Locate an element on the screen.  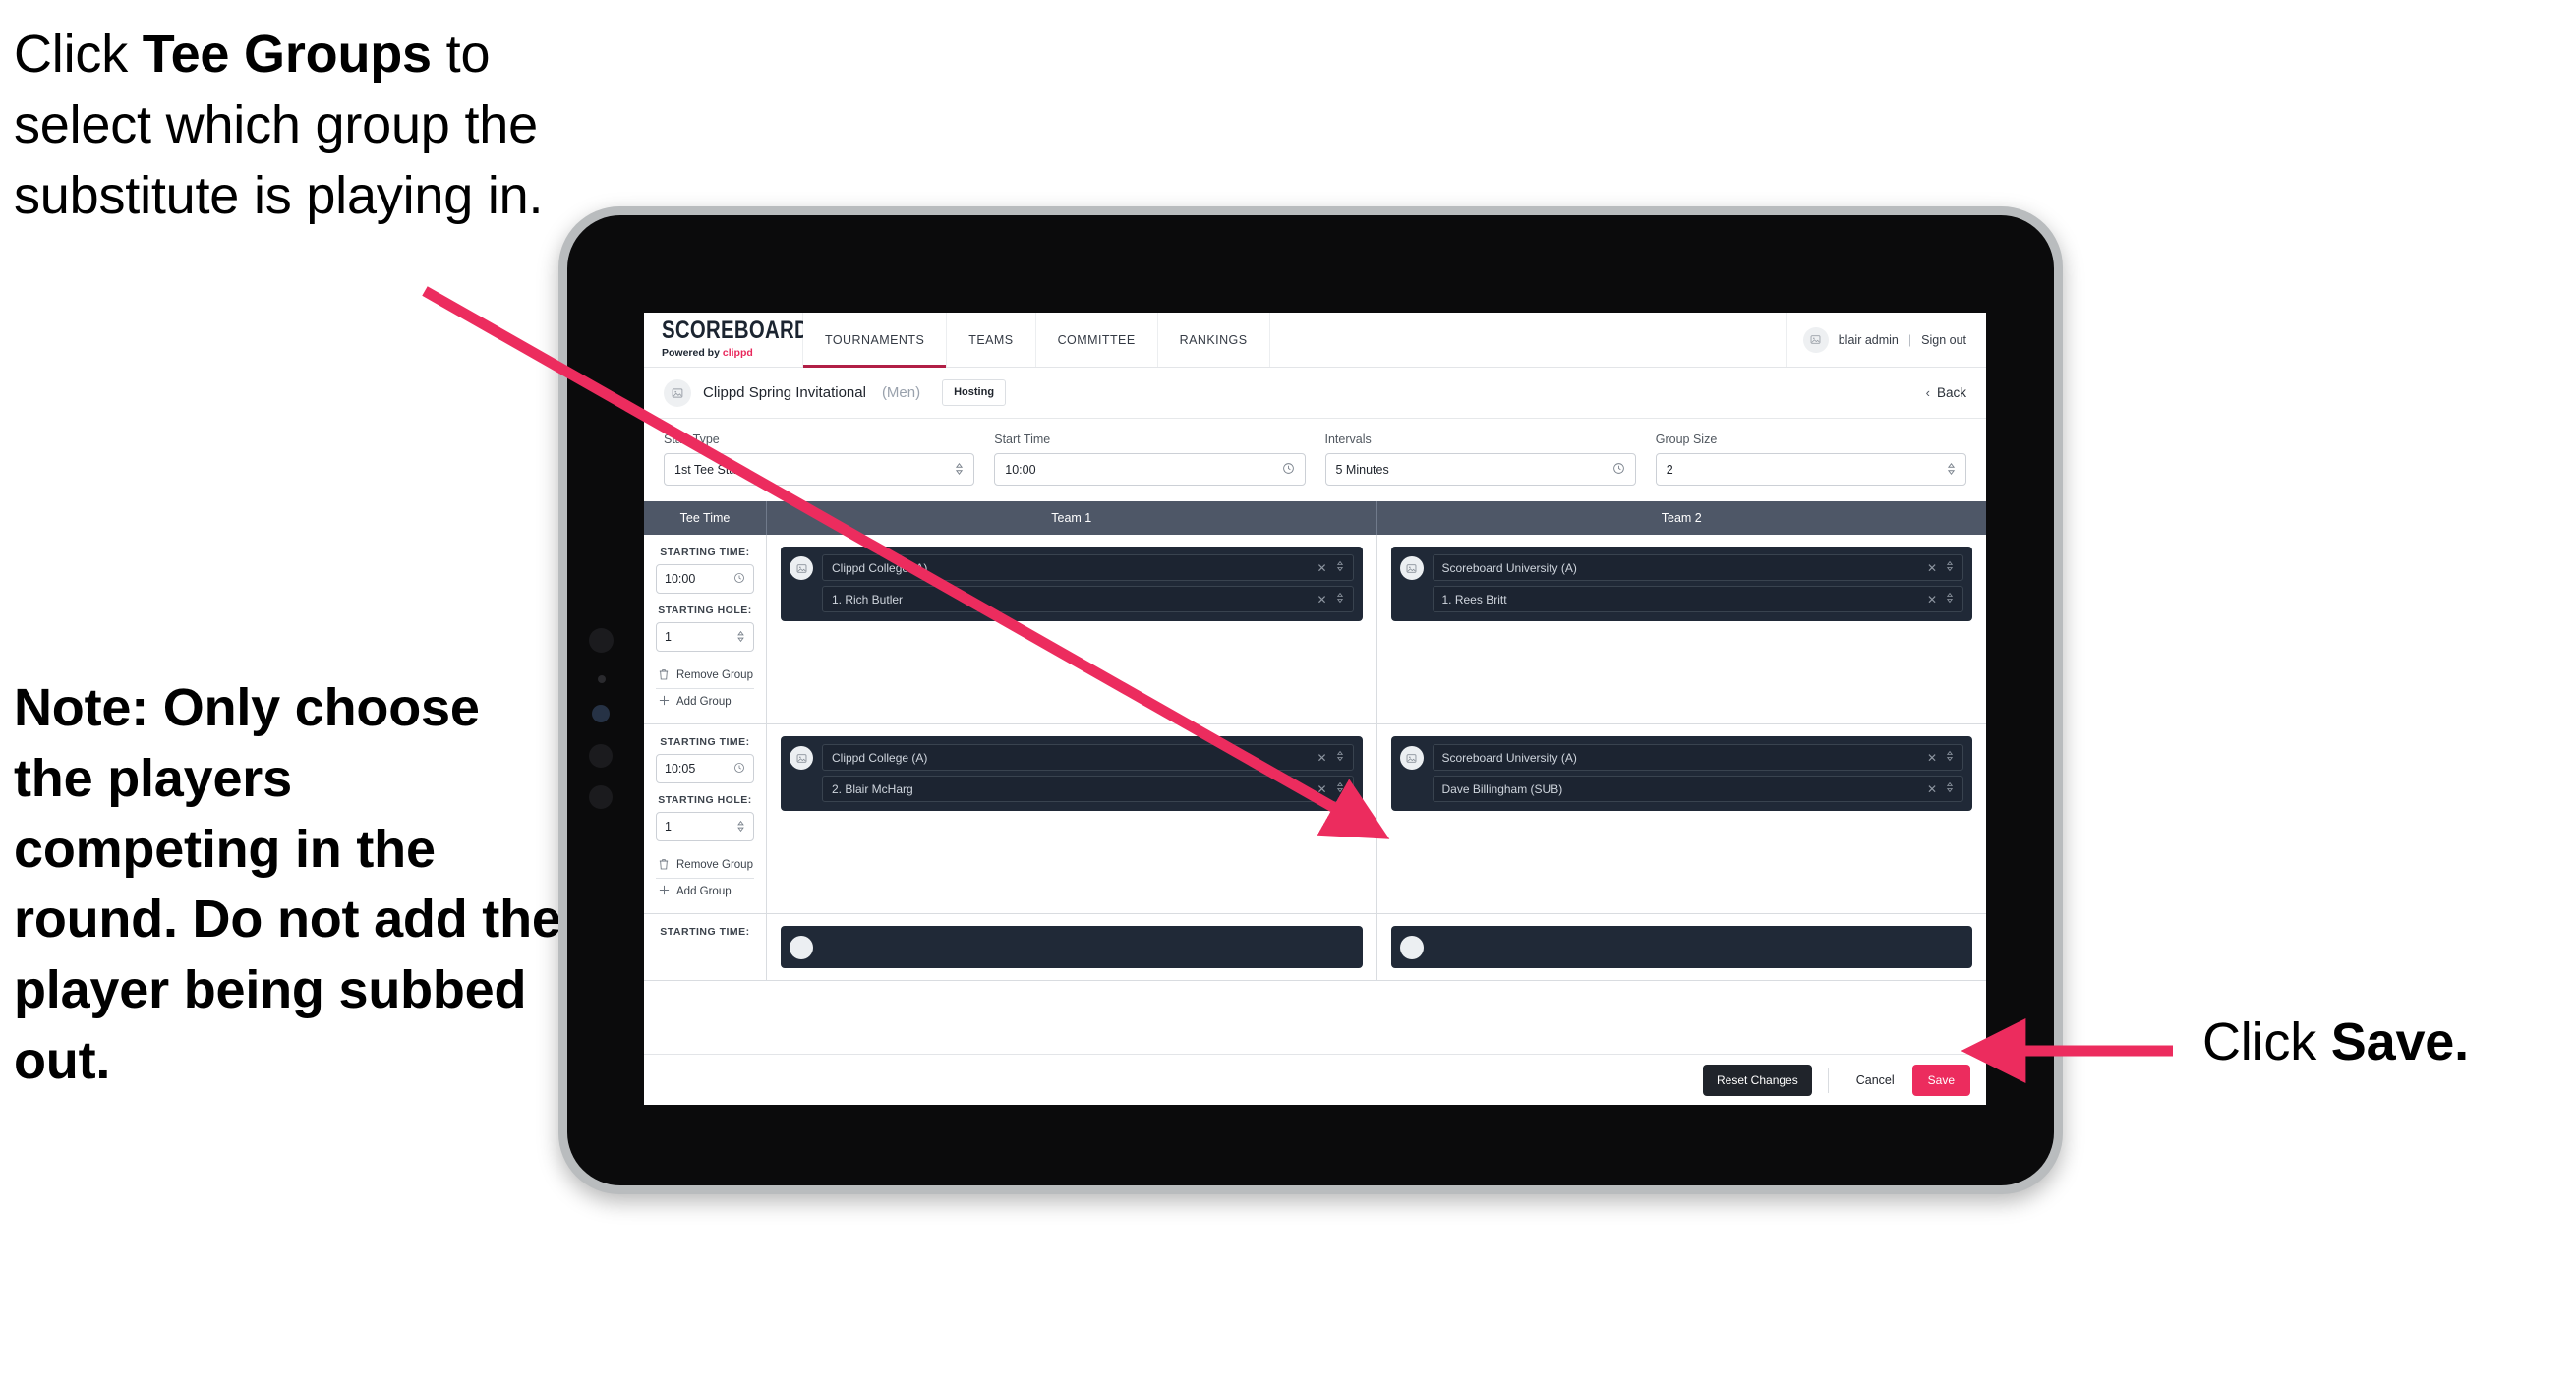
annotation-top-prefix: Click is located at coordinates (78, 54).